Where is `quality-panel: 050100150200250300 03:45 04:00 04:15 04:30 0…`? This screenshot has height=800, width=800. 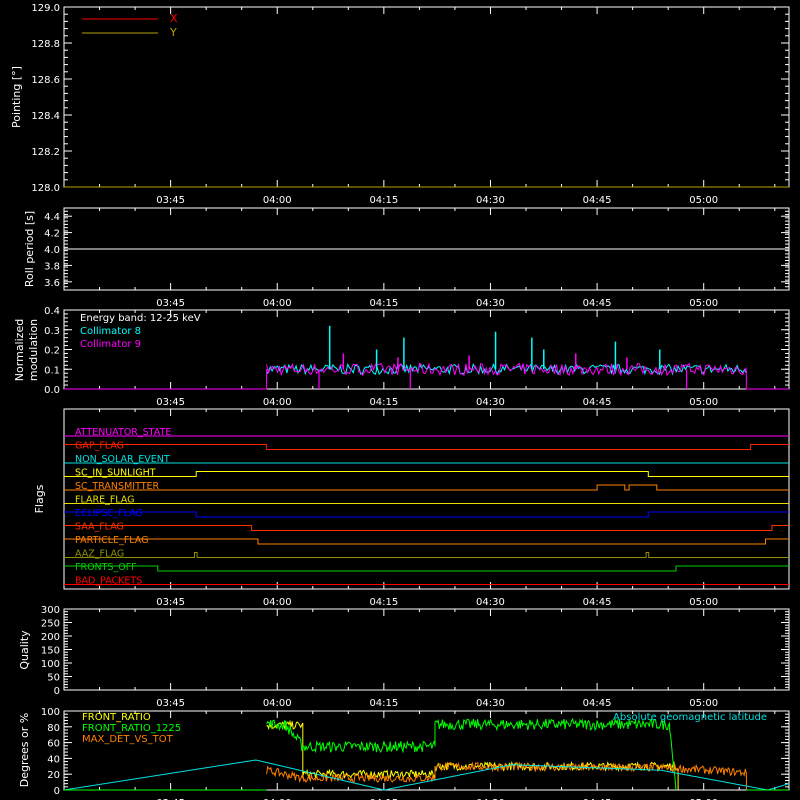
quality-panel: 050100150200250300 03:45 04:00 04:15 04:30 0… is located at coordinates (404, 657).